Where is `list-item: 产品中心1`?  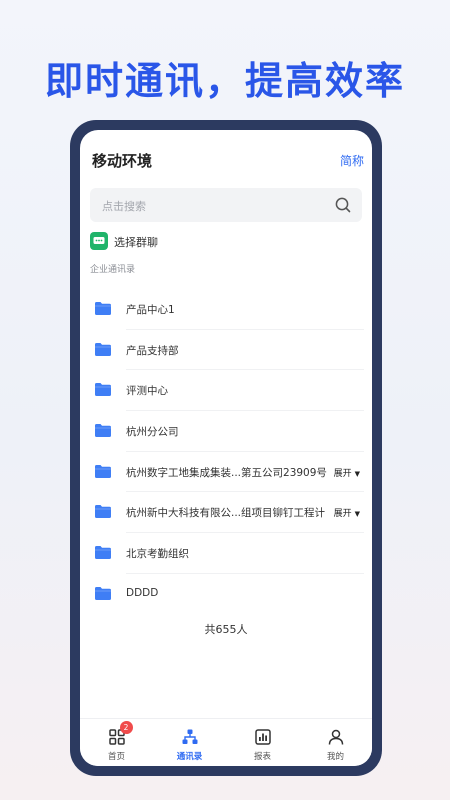 list-item: 产品中心1 is located at coordinates (226, 309).